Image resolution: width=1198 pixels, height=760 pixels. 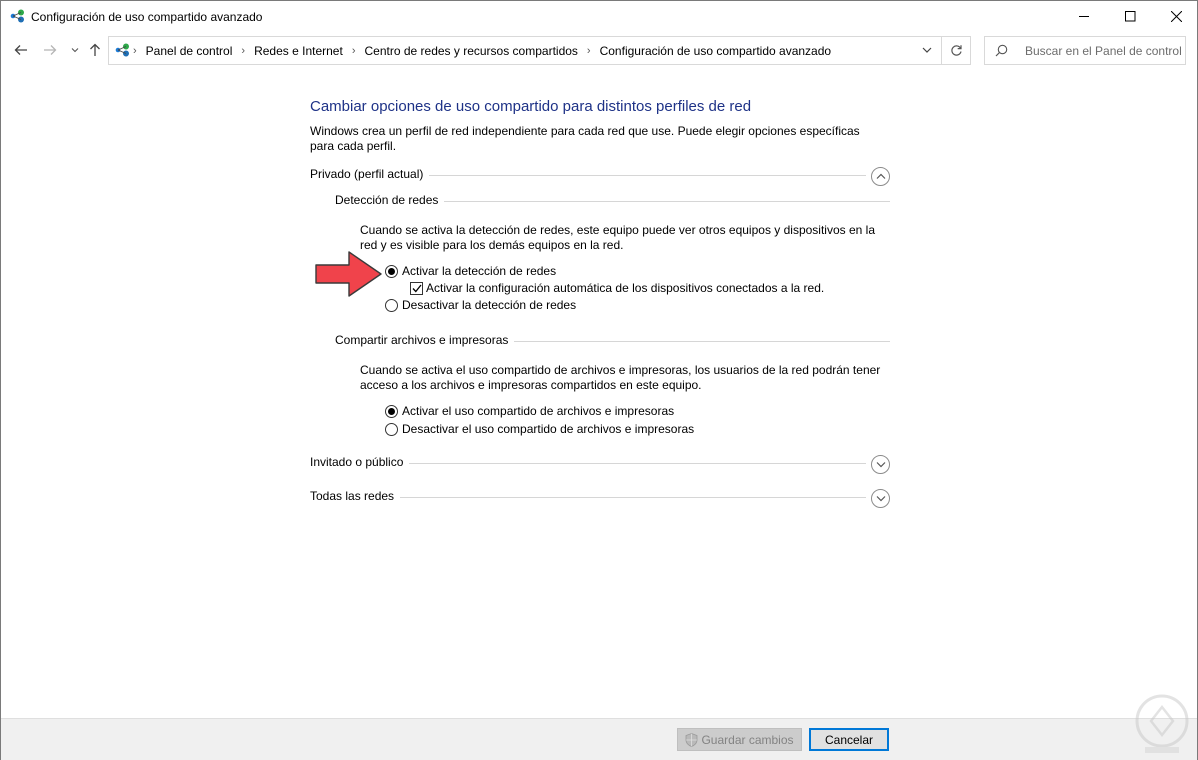 I want to click on arrow-left-icon, so click(x=20, y=50).